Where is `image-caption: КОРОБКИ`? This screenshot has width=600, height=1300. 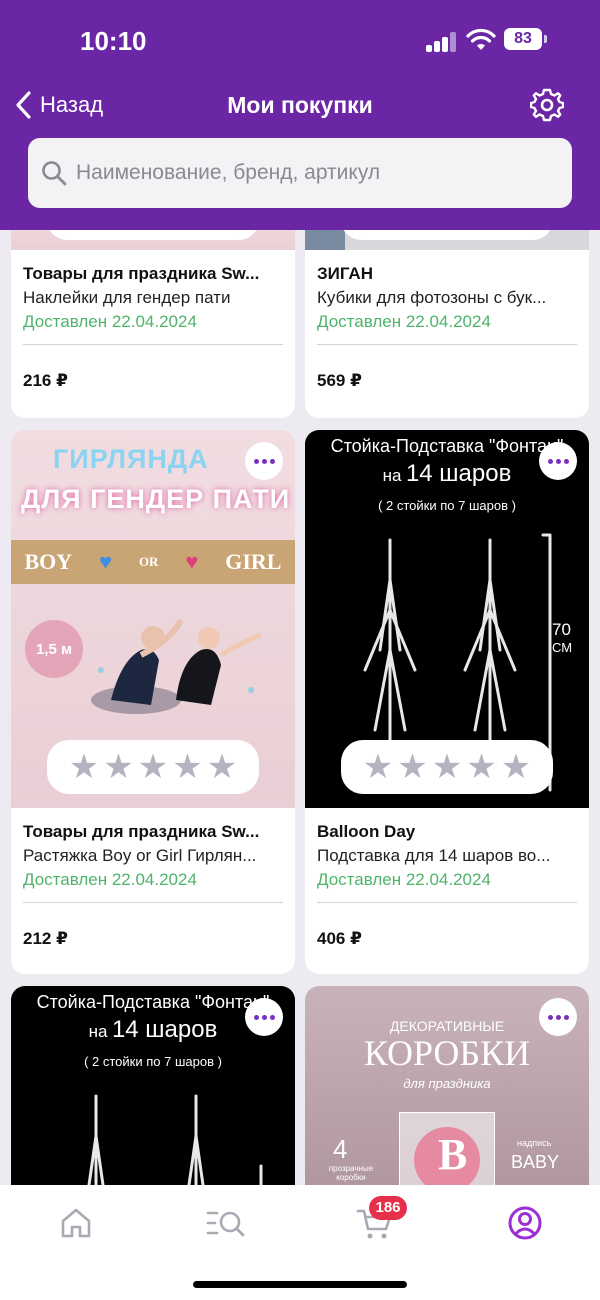
image-caption: КОРОБКИ is located at coordinates (447, 1053).